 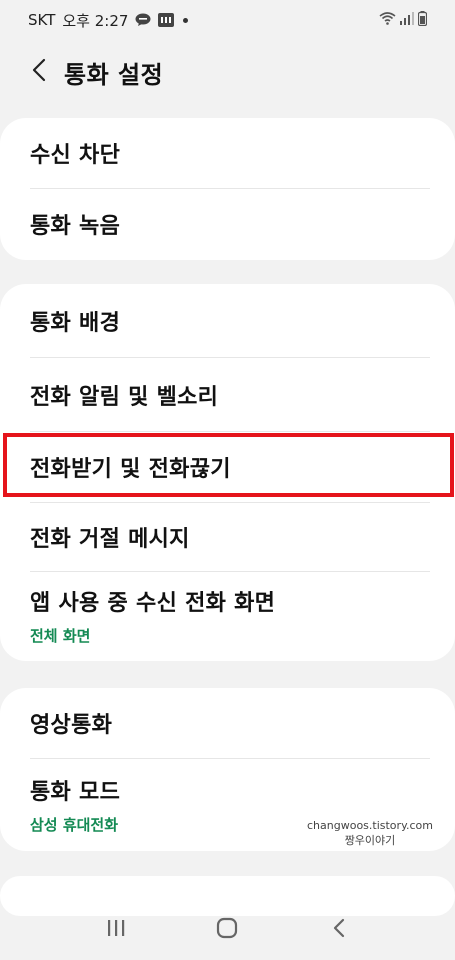 What do you see at coordinates (95, 20) in the screenshot?
I see `clock: 오후 2:27` at bounding box center [95, 20].